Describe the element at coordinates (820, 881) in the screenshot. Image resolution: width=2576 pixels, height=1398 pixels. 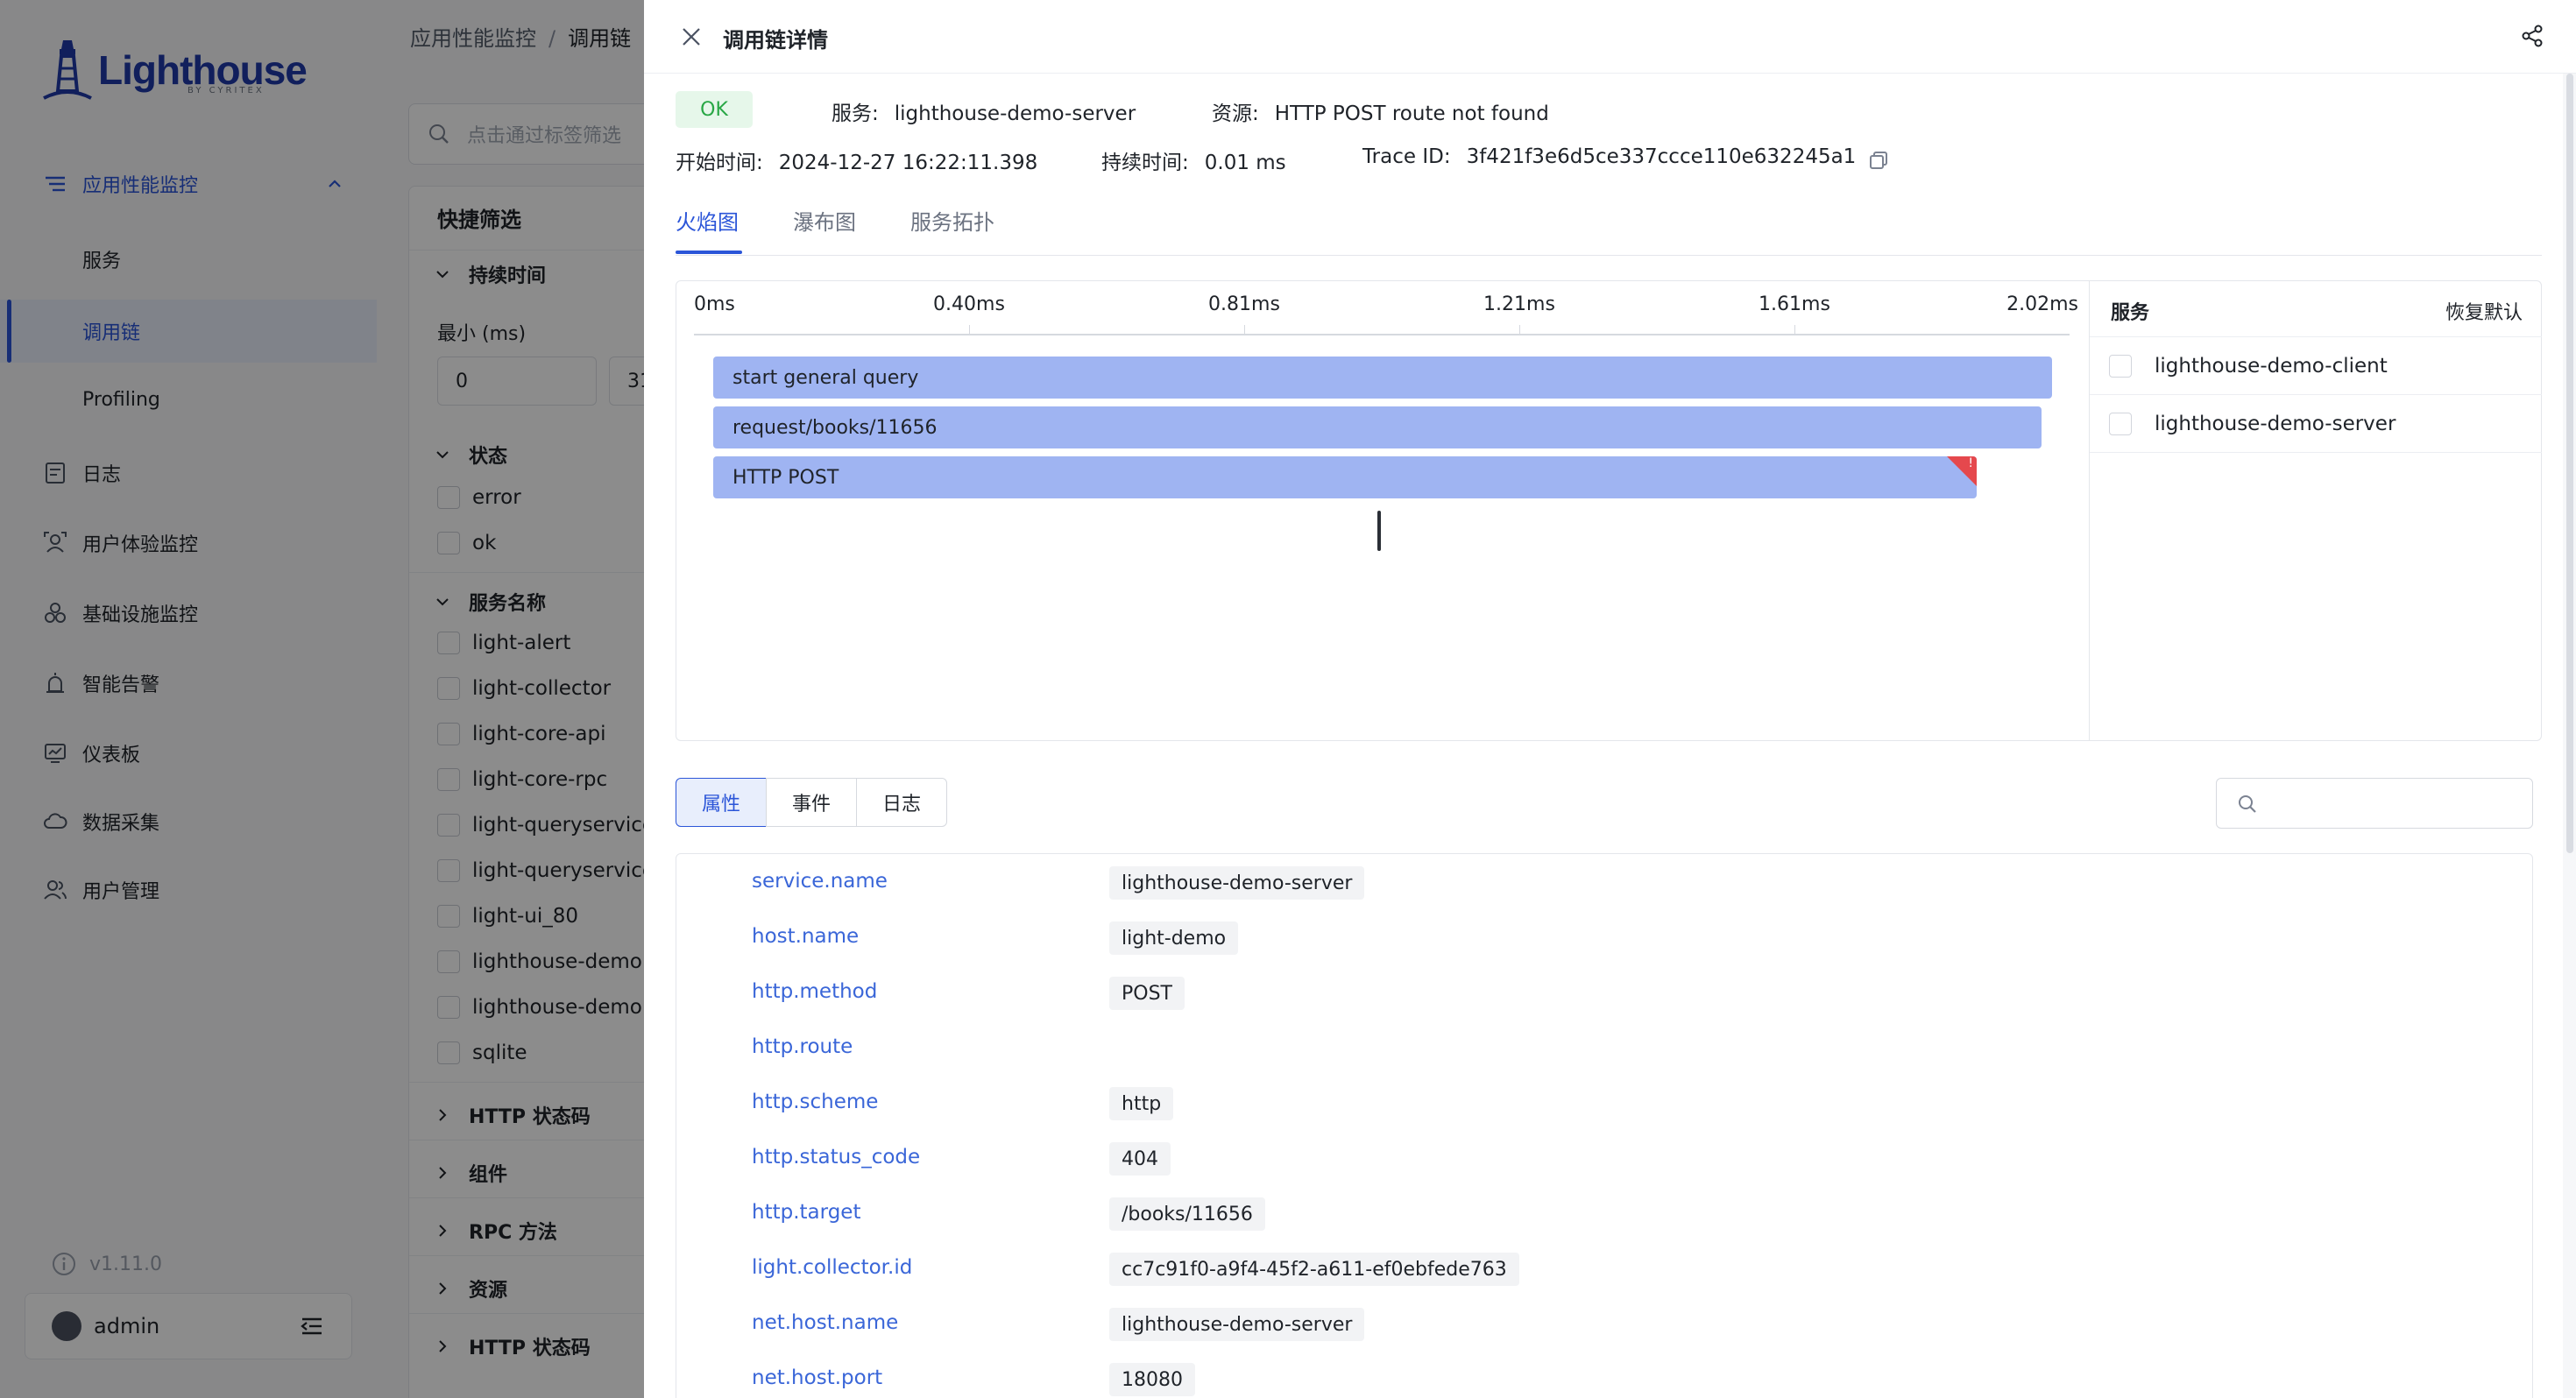
I see `attribute-key: service.name` at that location.